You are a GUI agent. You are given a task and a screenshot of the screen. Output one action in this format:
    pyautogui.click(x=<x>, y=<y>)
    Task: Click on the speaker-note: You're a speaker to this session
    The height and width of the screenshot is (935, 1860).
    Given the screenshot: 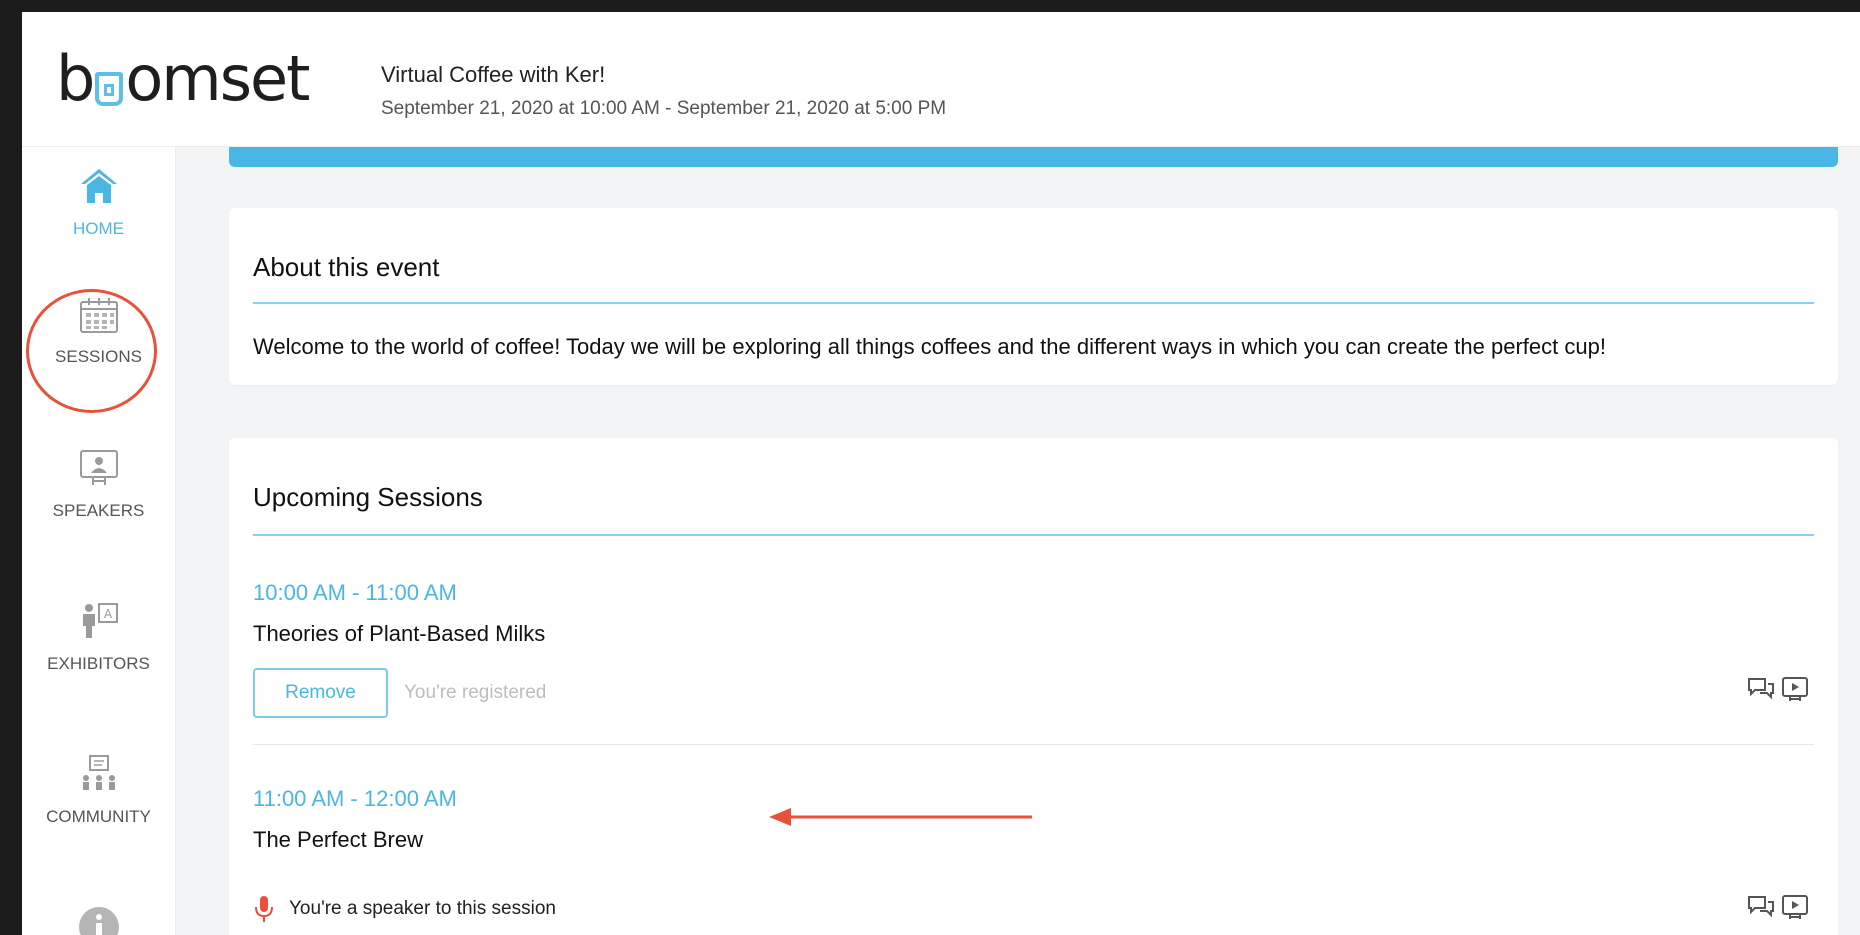 What is the action you would take?
    pyautogui.click(x=422, y=908)
    